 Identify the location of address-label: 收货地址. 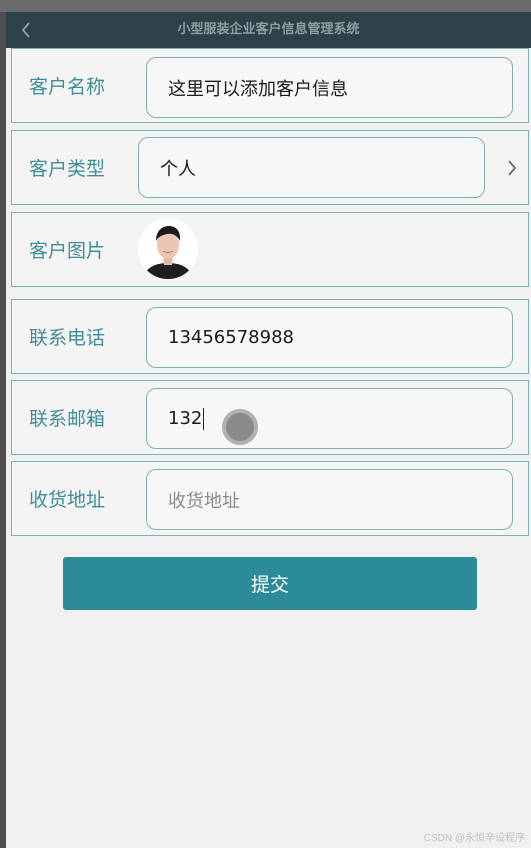
(67, 500).